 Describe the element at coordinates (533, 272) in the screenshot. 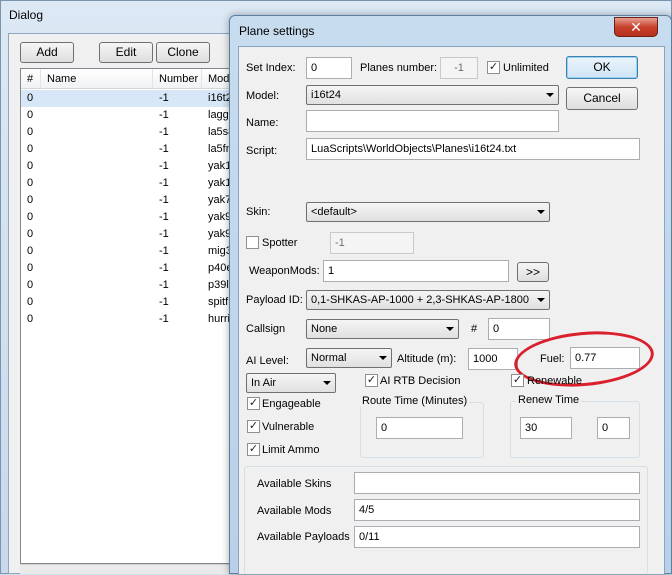

I see `weaponmods-more-button: >>` at that location.